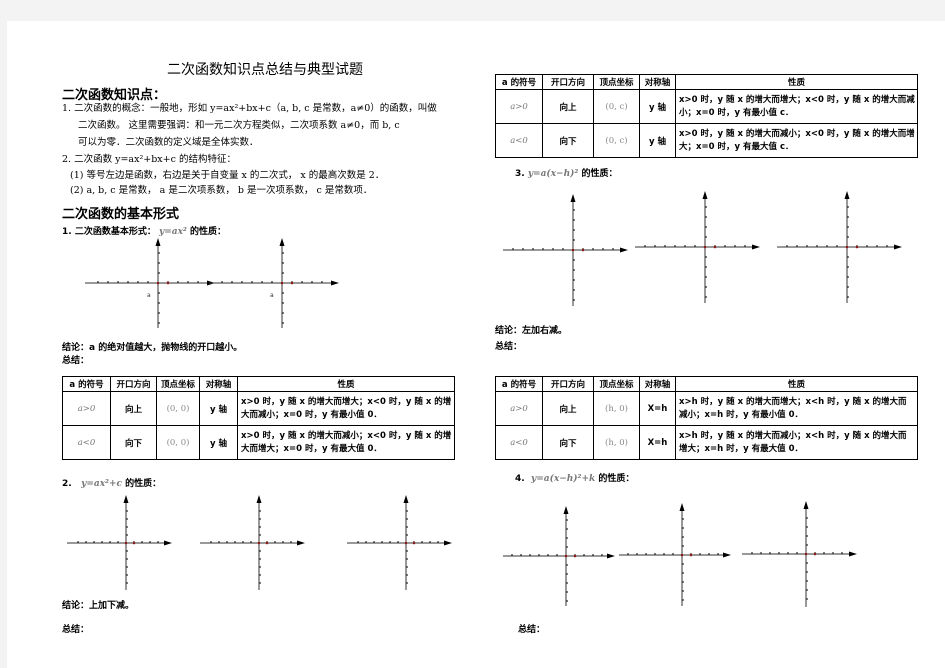  I want to click on form4-heading: 4. y=a(x−h)²+k 的性质：, so click(574, 477).